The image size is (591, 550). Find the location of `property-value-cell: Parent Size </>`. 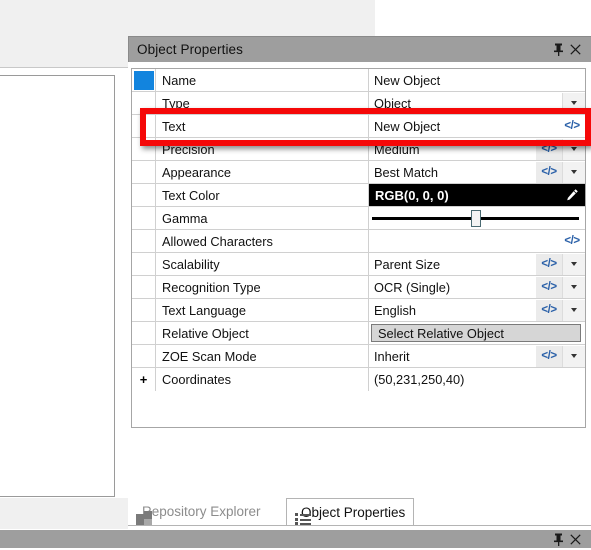

property-value-cell: Parent Size </> is located at coordinates (477, 264).